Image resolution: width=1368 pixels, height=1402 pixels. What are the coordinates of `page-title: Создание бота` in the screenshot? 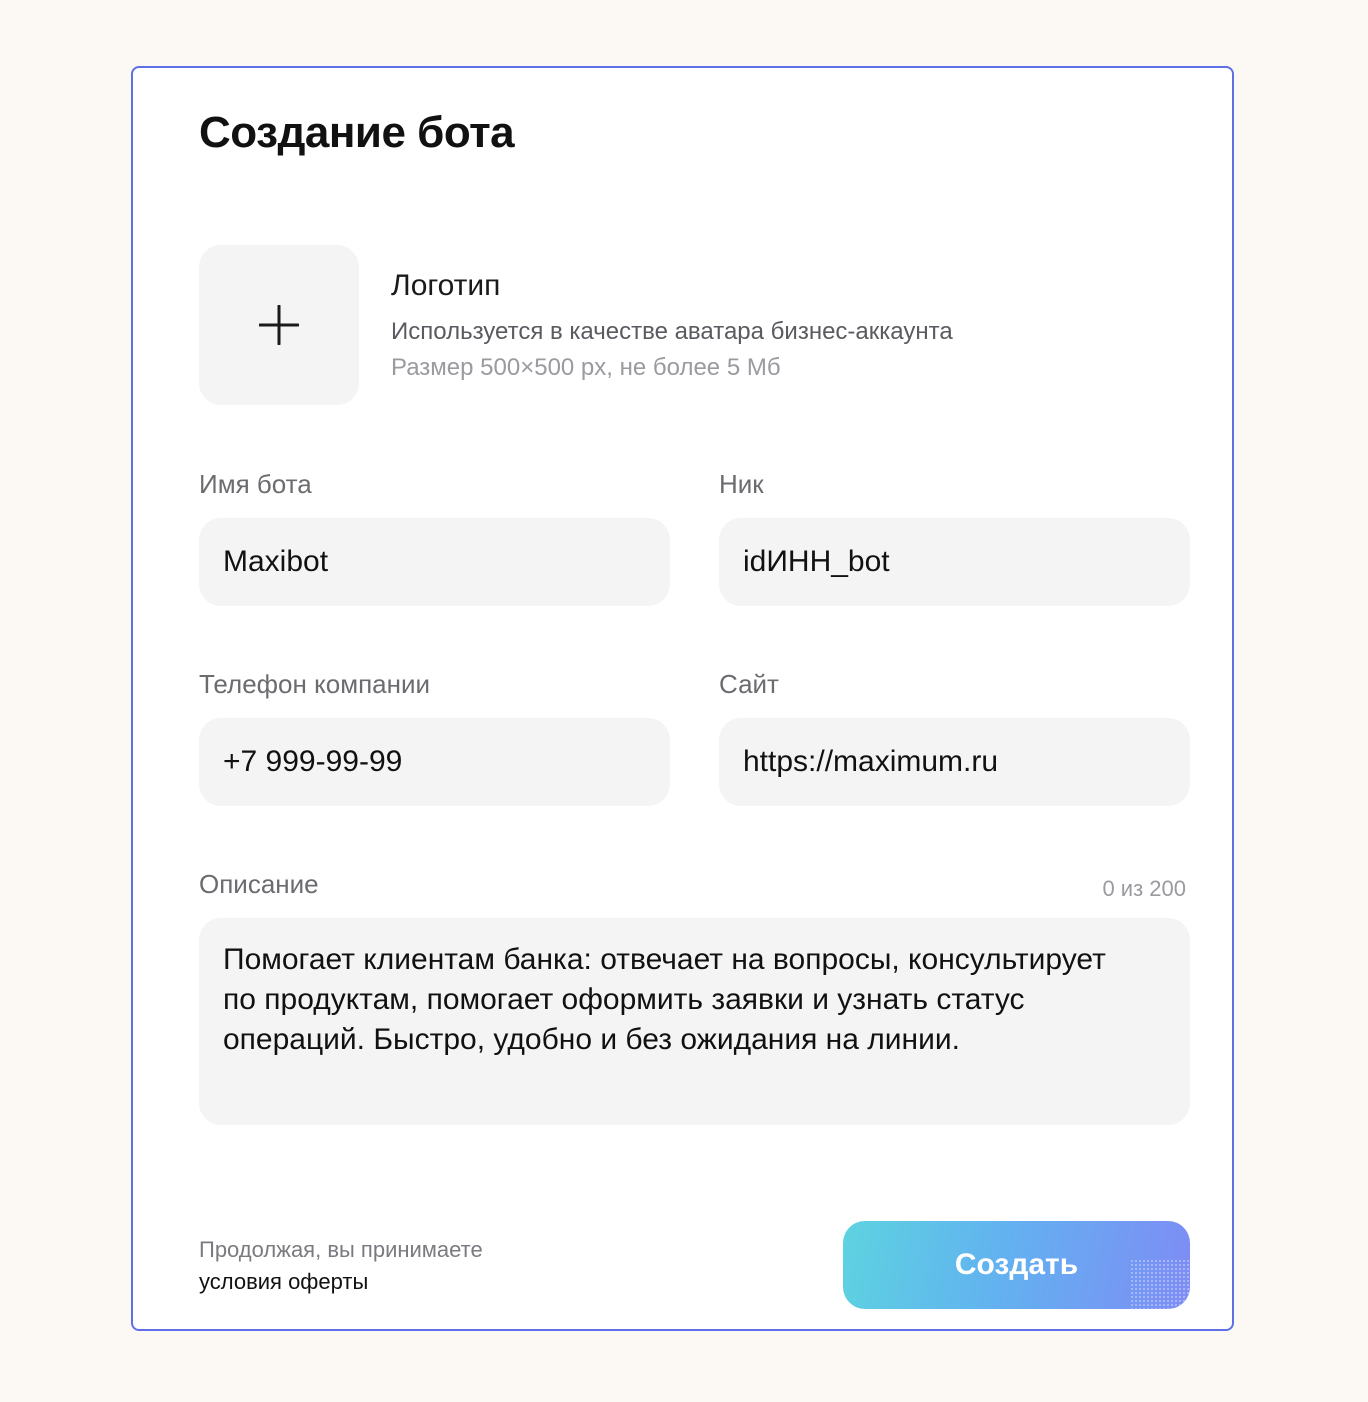 It's located at (357, 132).